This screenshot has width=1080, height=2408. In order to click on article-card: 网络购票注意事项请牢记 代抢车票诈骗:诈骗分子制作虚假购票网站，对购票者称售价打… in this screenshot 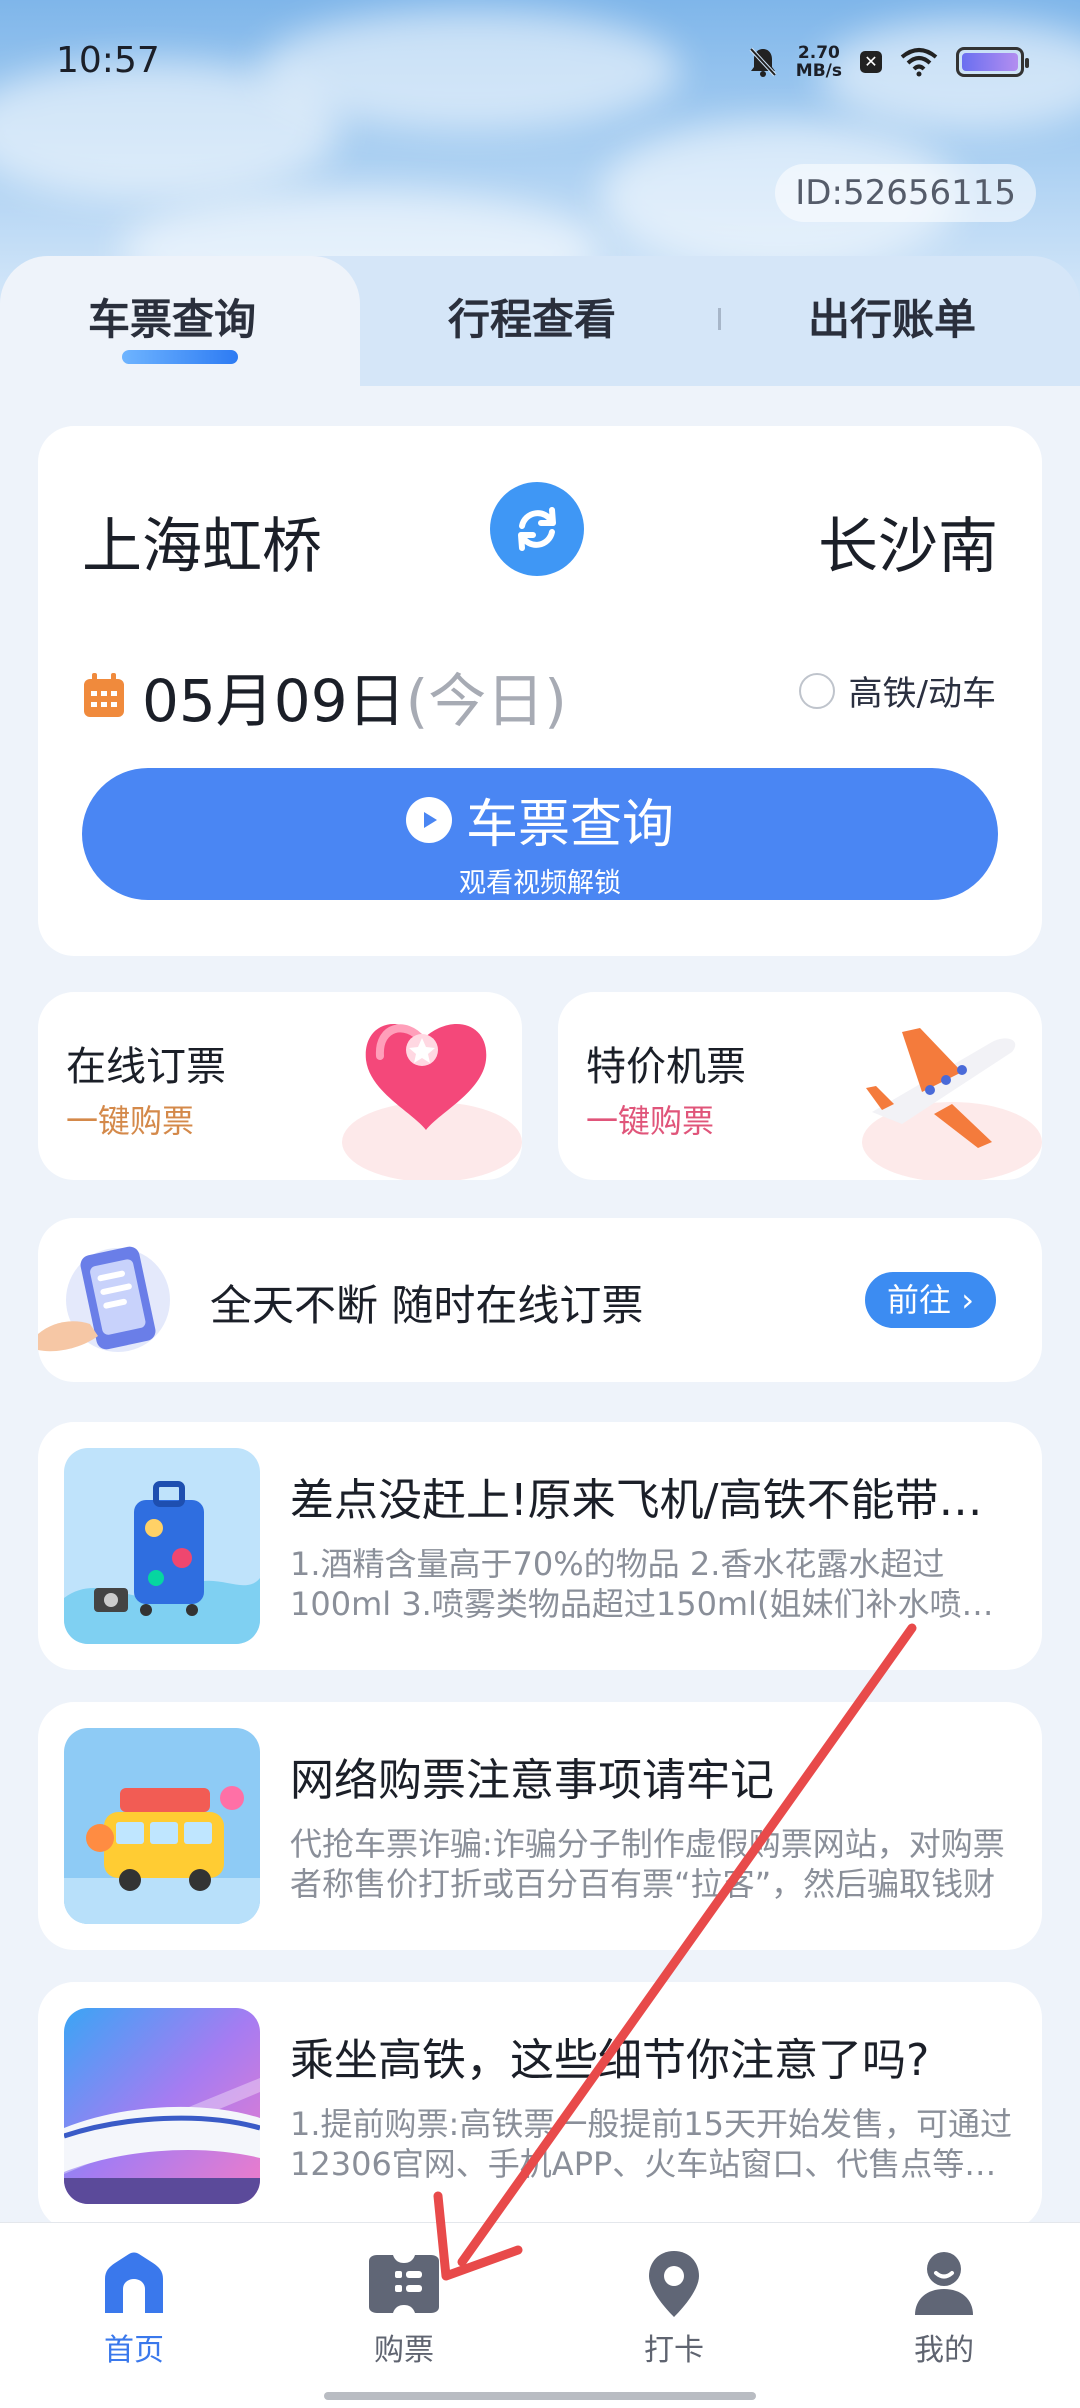, I will do `click(540, 1826)`.